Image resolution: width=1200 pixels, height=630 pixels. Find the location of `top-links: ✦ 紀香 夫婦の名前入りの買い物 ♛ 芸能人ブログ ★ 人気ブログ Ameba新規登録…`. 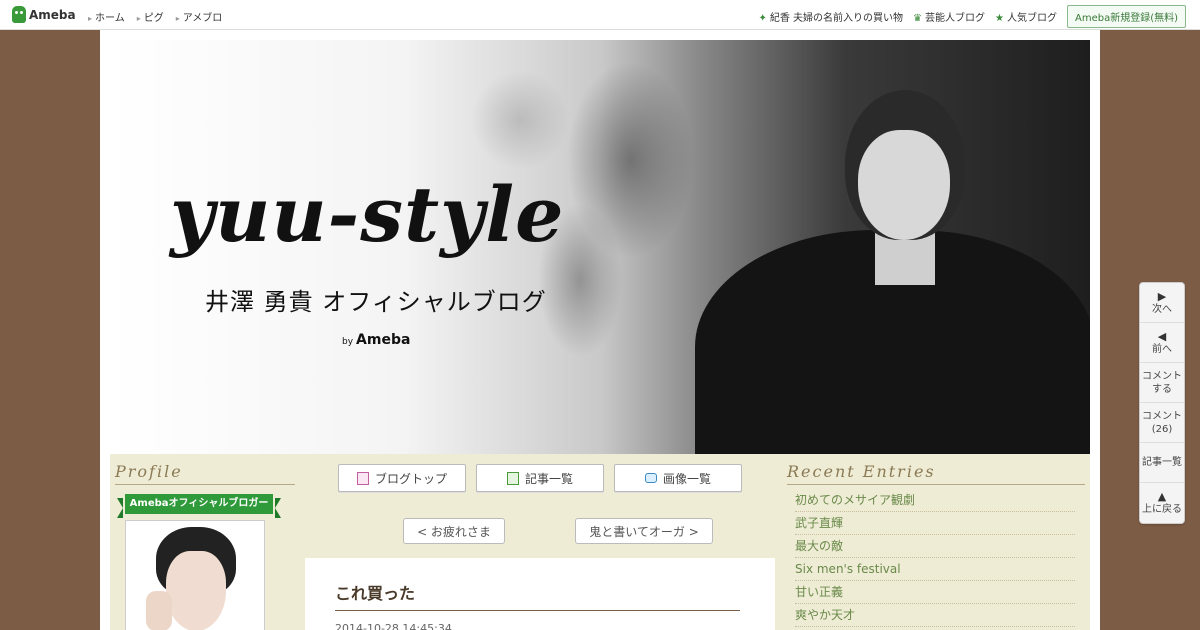

top-links: ✦ 紀香 夫婦の名前入りの買い物 ♛ 芸能人ブログ ★ 人気ブログ Ameba新規登録… is located at coordinates (972, 16).